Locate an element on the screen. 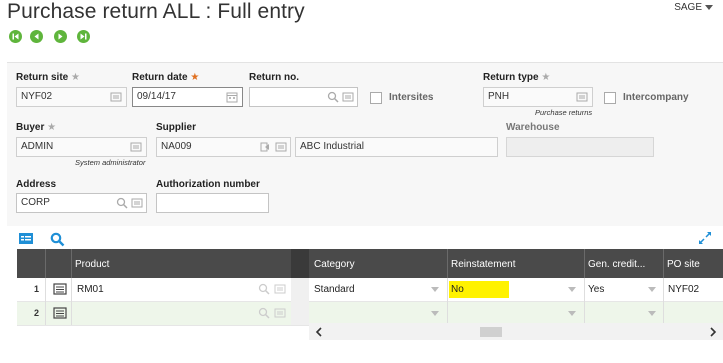 The height and width of the screenshot is (363, 723). reinstatement-cell: No is located at coordinates (457, 289).